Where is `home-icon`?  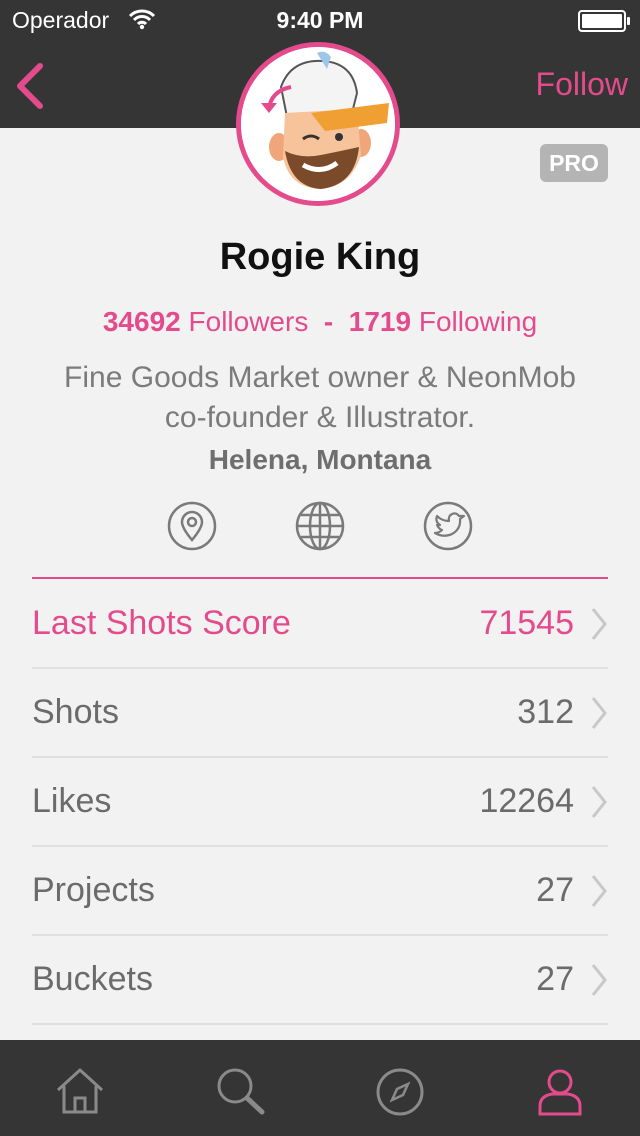 home-icon is located at coordinates (80, 1092).